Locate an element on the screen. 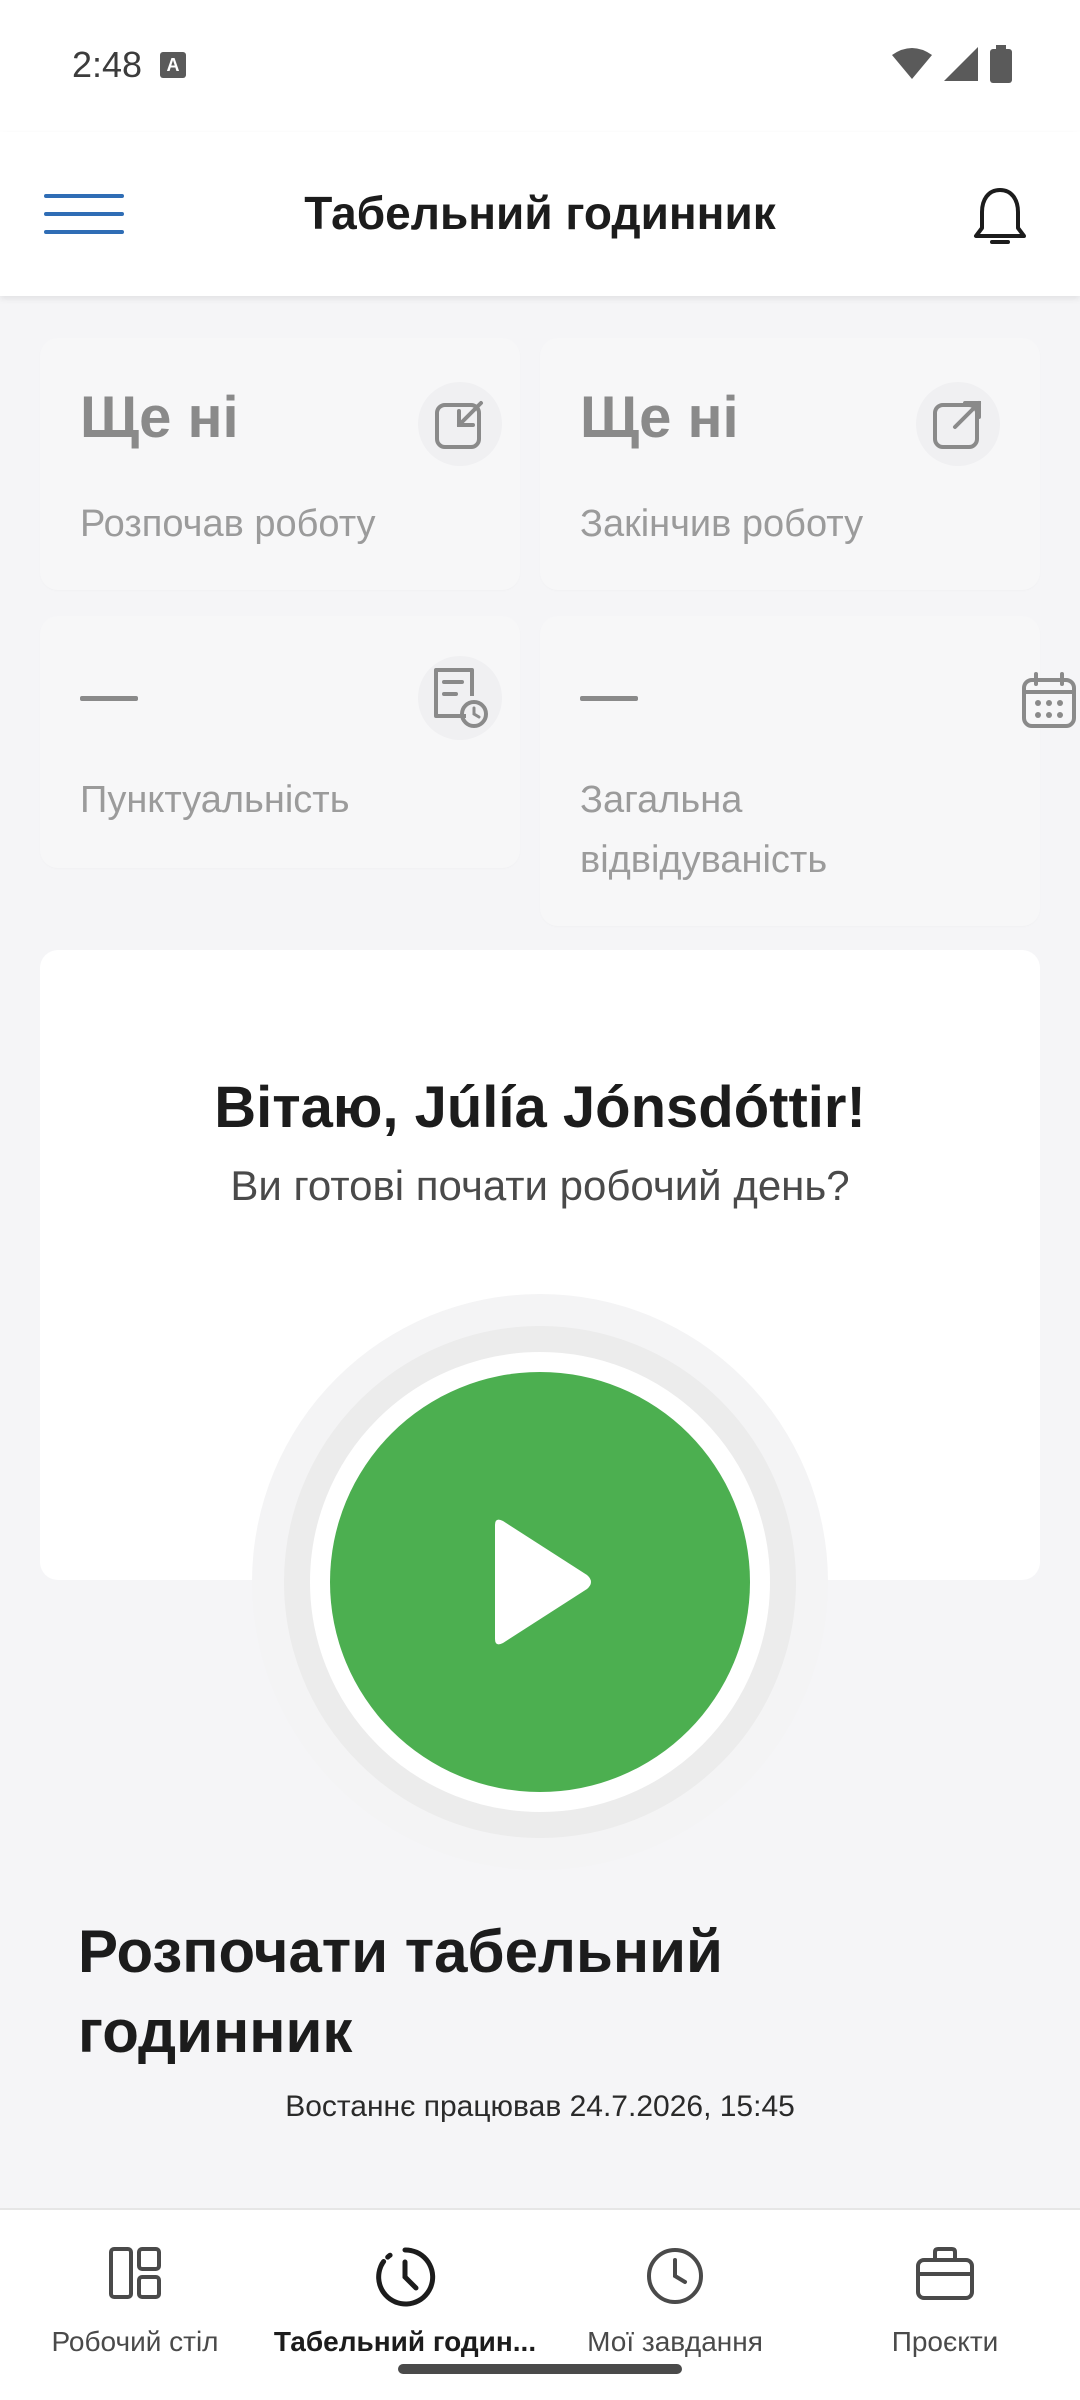 The height and width of the screenshot is (2400, 1080). clock-out-icon-wrap is located at coordinates (958, 424).